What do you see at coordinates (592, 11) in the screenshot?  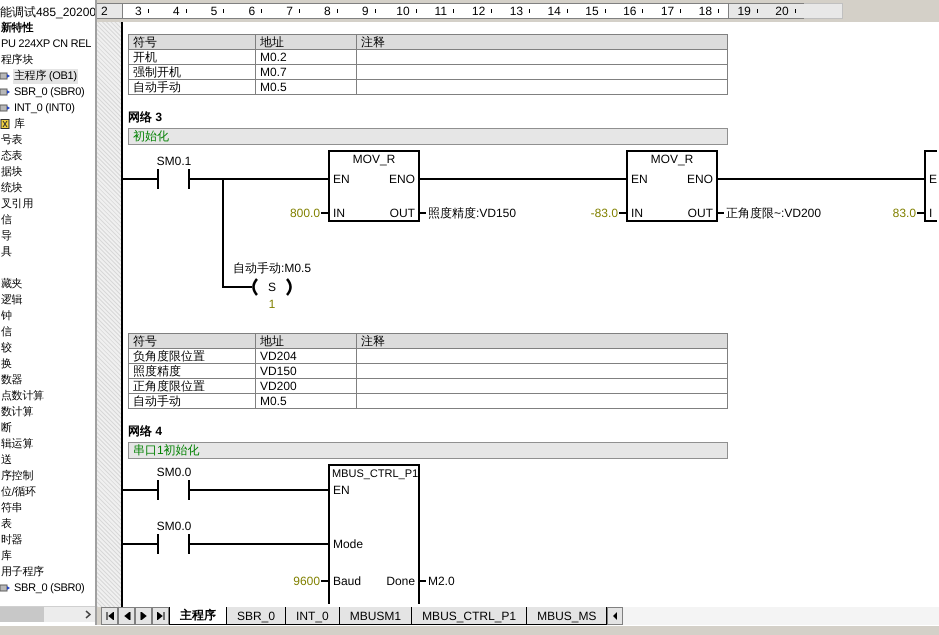 I see `ruler-number: 15` at bounding box center [592, 11].